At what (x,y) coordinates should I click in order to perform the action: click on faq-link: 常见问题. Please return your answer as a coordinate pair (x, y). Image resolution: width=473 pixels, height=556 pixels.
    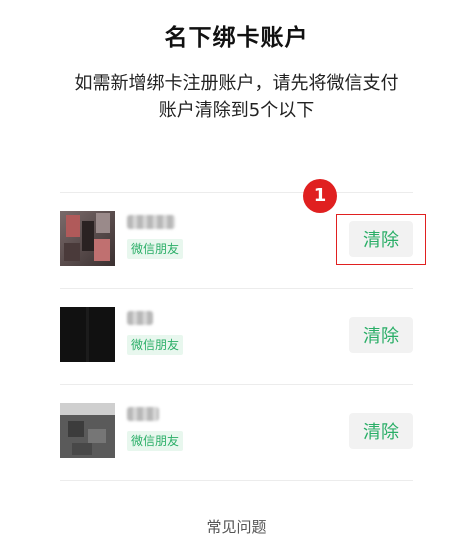
    Looking at the image, I should click on (236, 526).